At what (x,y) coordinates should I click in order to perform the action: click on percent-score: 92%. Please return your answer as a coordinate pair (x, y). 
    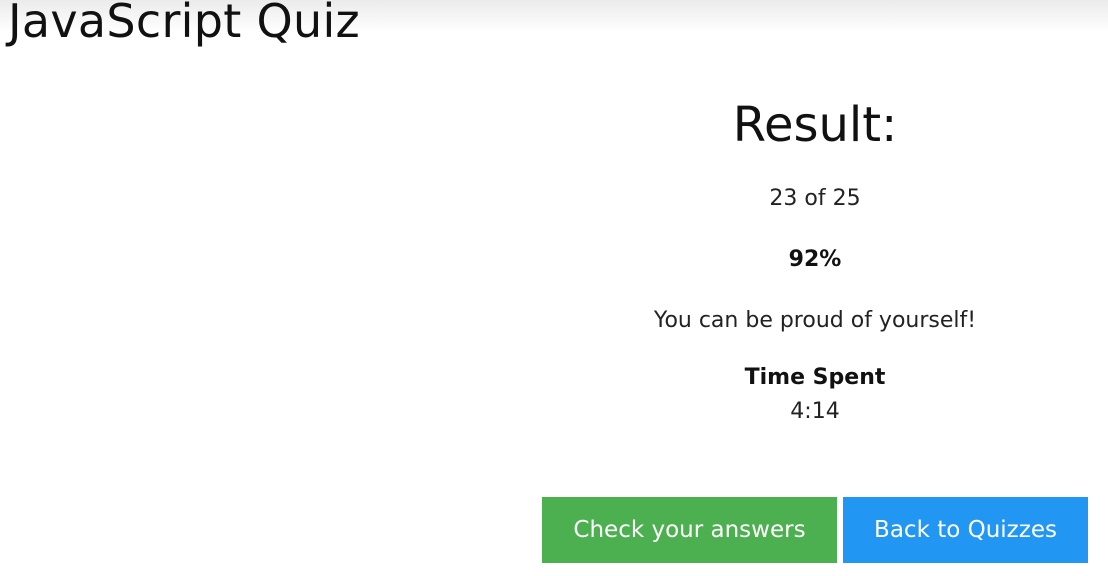
    Looking at the image, I should click on (815, 259).